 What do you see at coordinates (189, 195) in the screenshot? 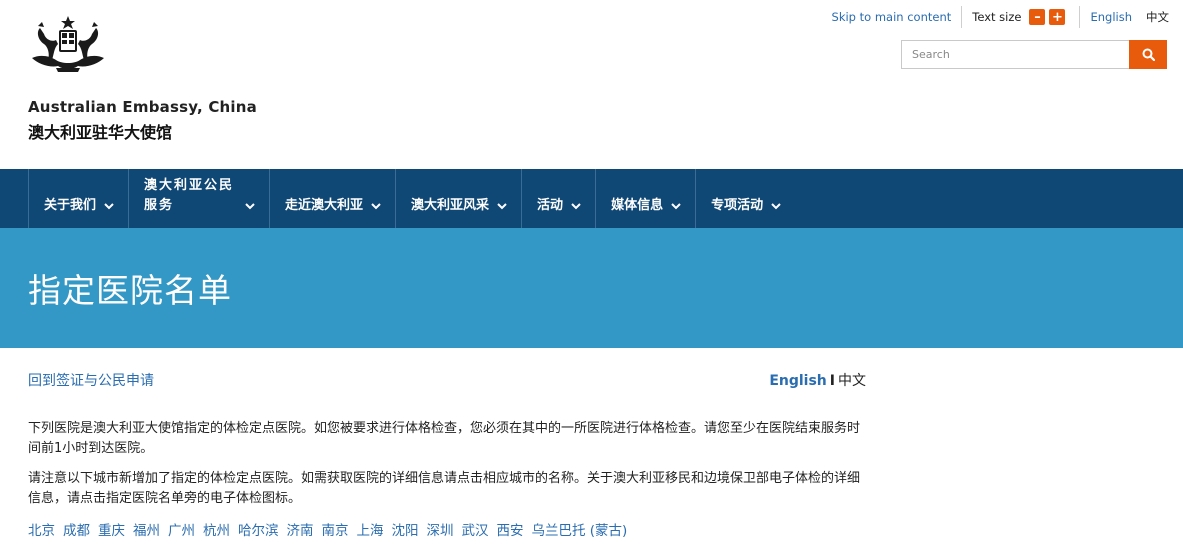
I see `nav-item-label: 澳大利亚公民服务` at bounding box center [189, 195].